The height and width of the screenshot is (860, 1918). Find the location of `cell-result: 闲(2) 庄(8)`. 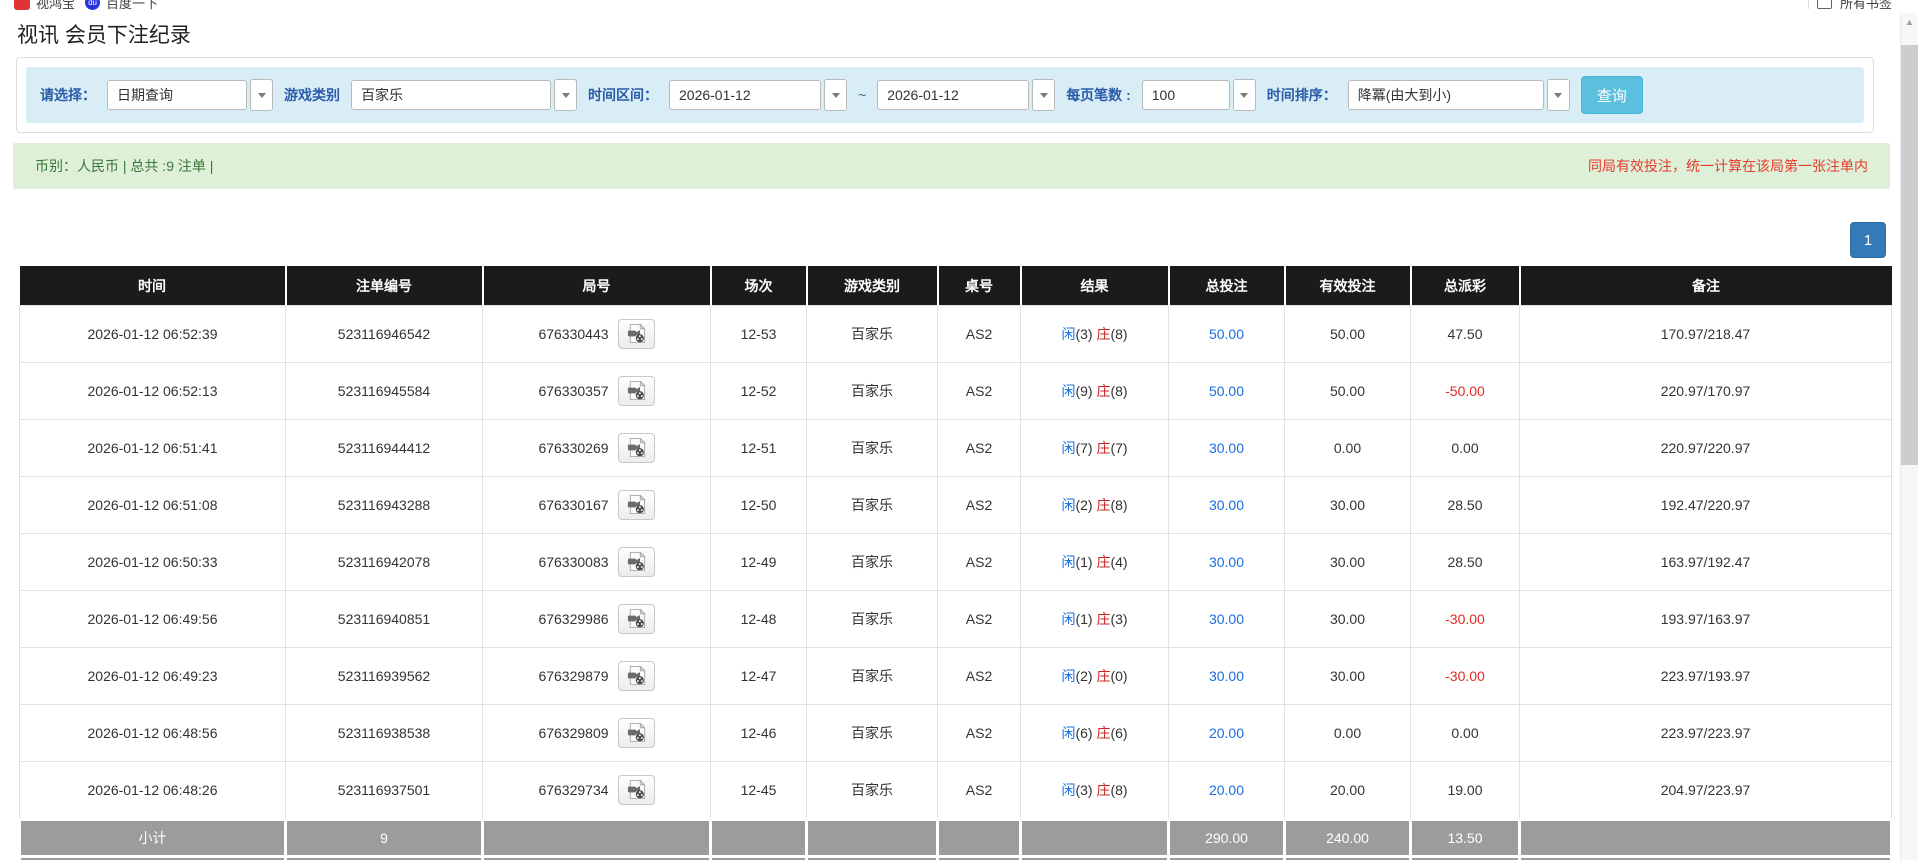

cell-result: 闲(2) 庄(8) is located at coordinates (1094, 505).